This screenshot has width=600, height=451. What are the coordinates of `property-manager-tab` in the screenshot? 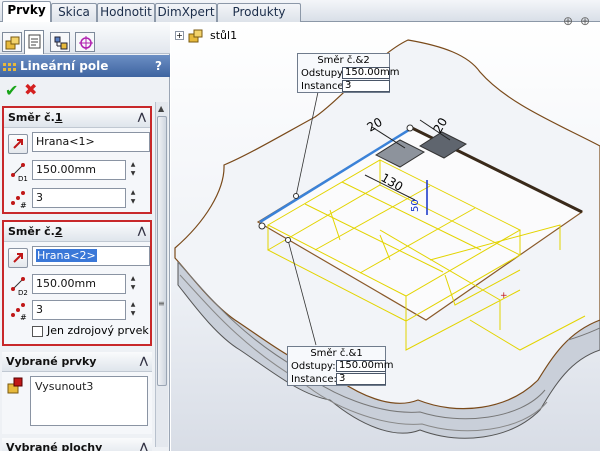 It's located at (34, 42).